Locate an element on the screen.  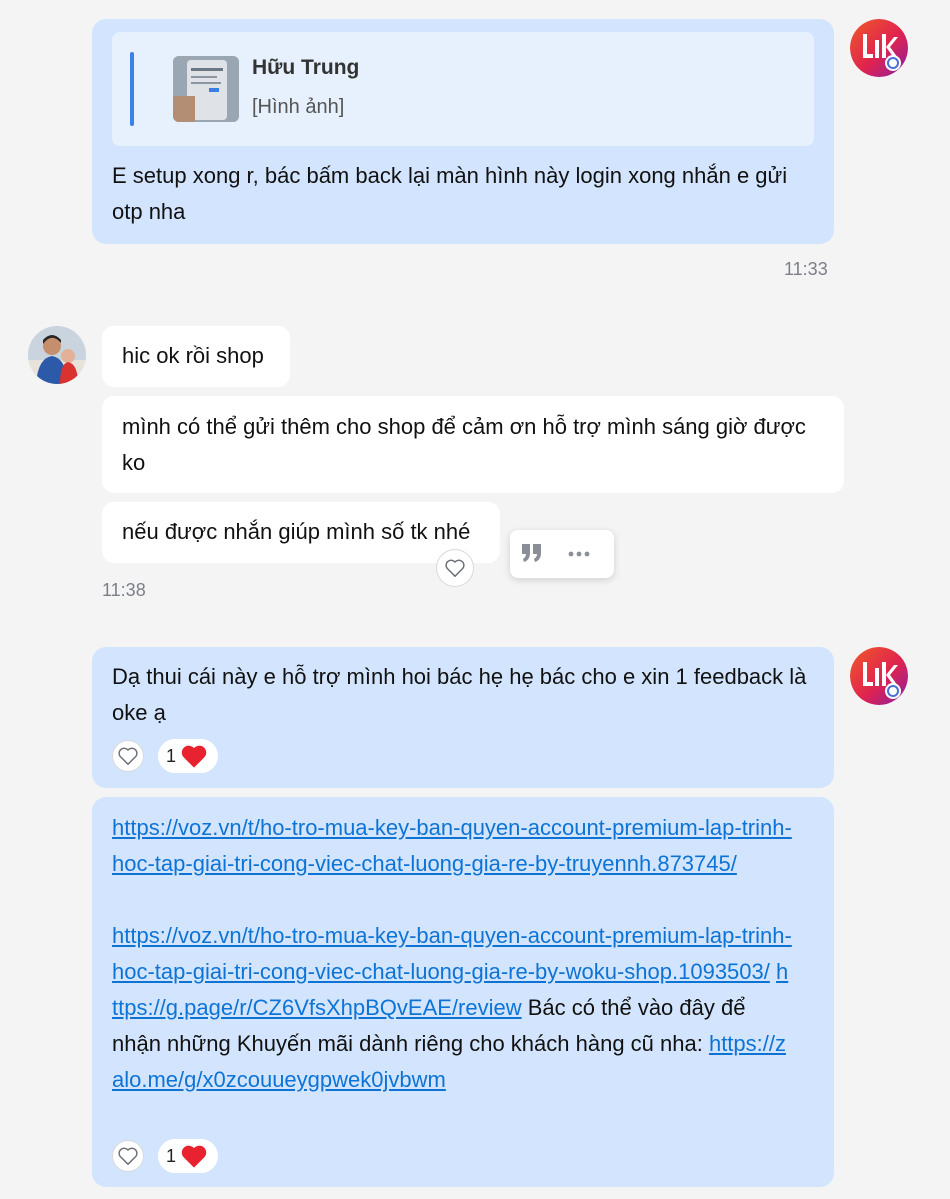
message-action-toolbar is located at coordinates (562, 554).